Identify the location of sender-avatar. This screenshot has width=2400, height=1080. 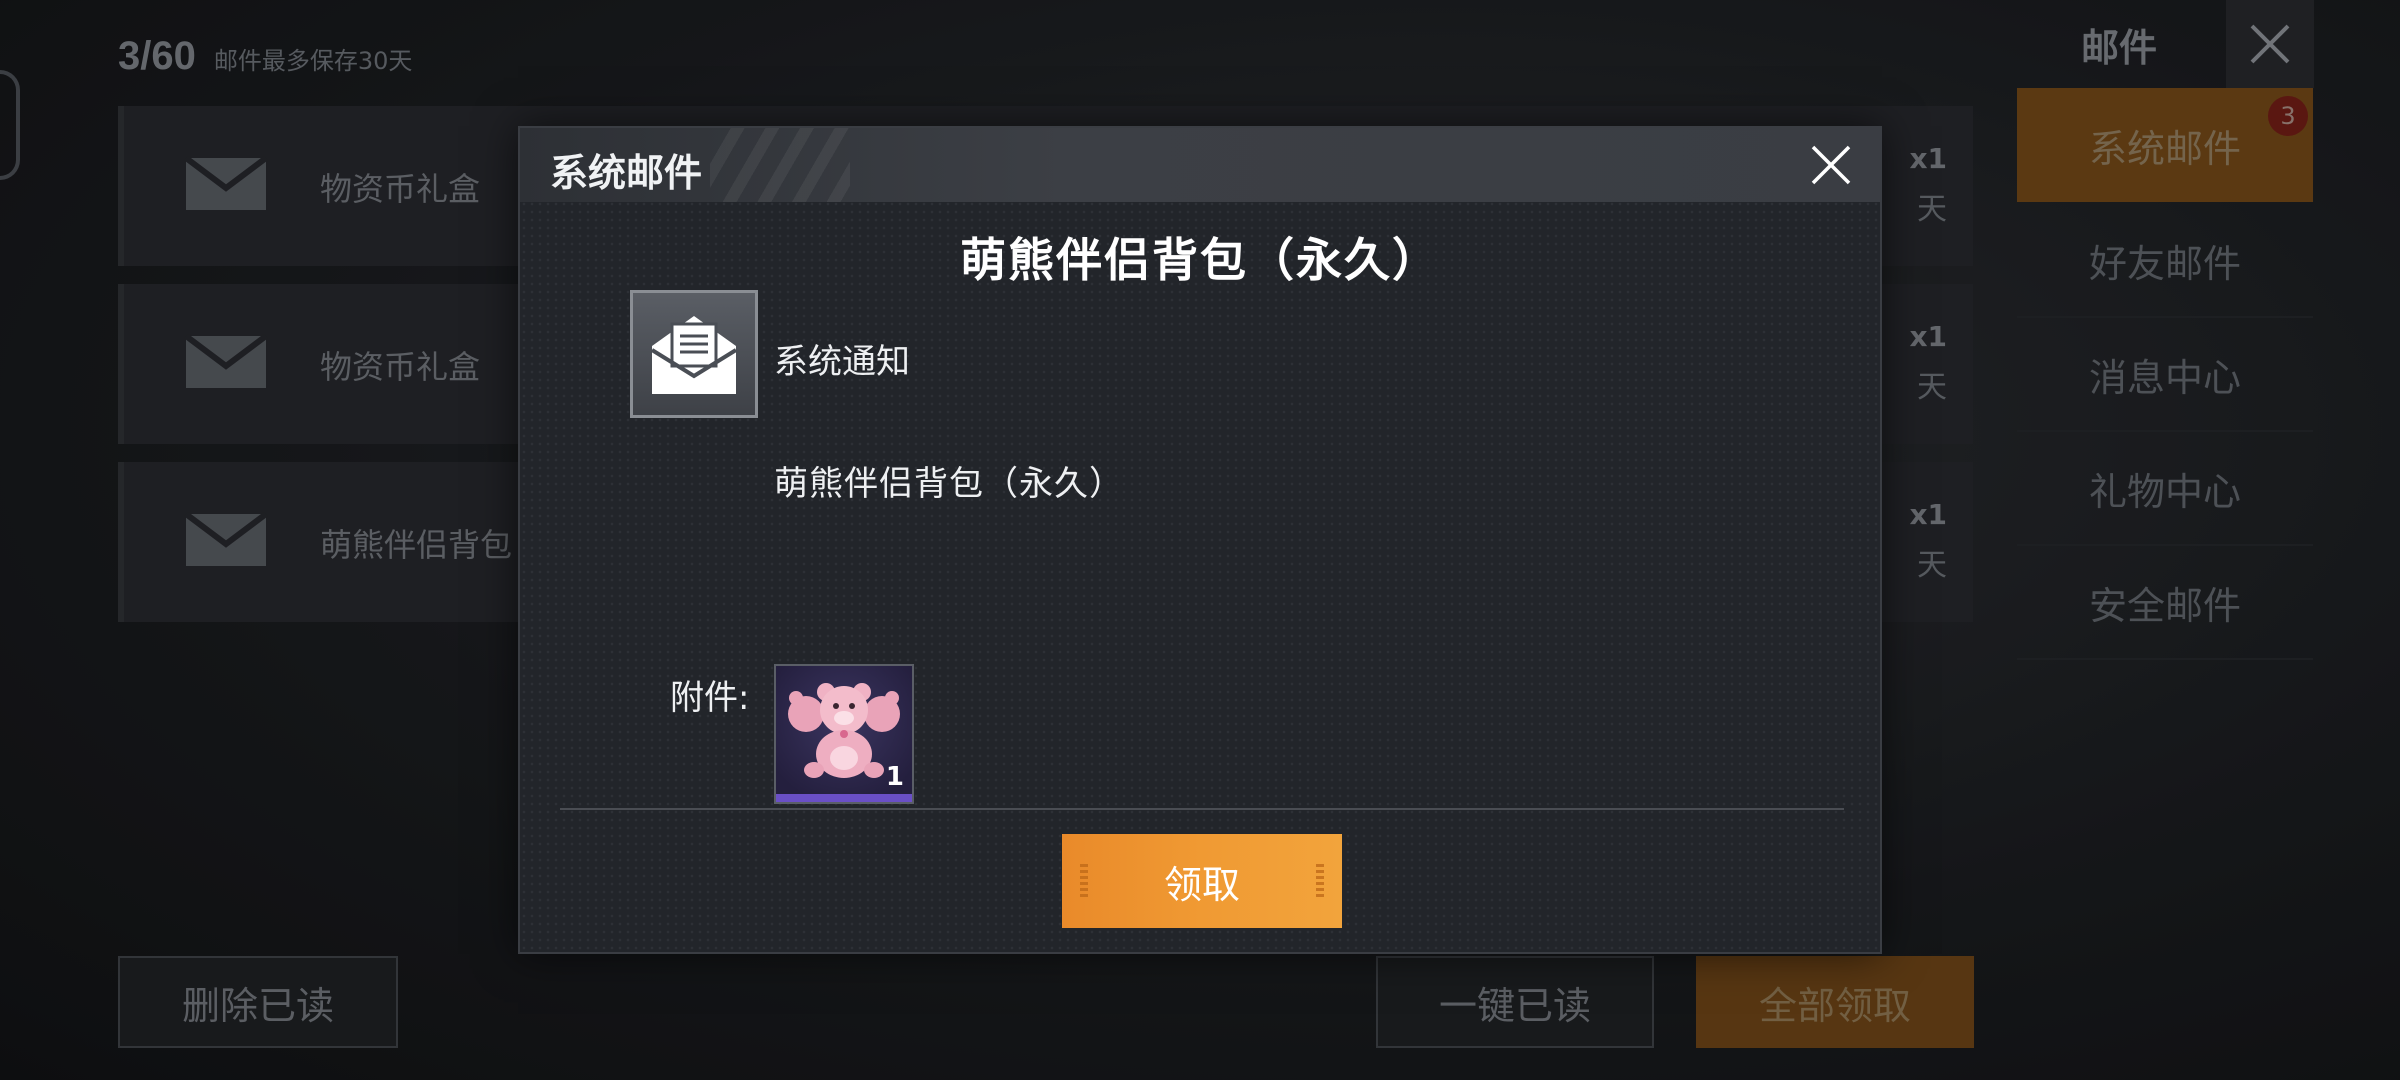
(694, 354).